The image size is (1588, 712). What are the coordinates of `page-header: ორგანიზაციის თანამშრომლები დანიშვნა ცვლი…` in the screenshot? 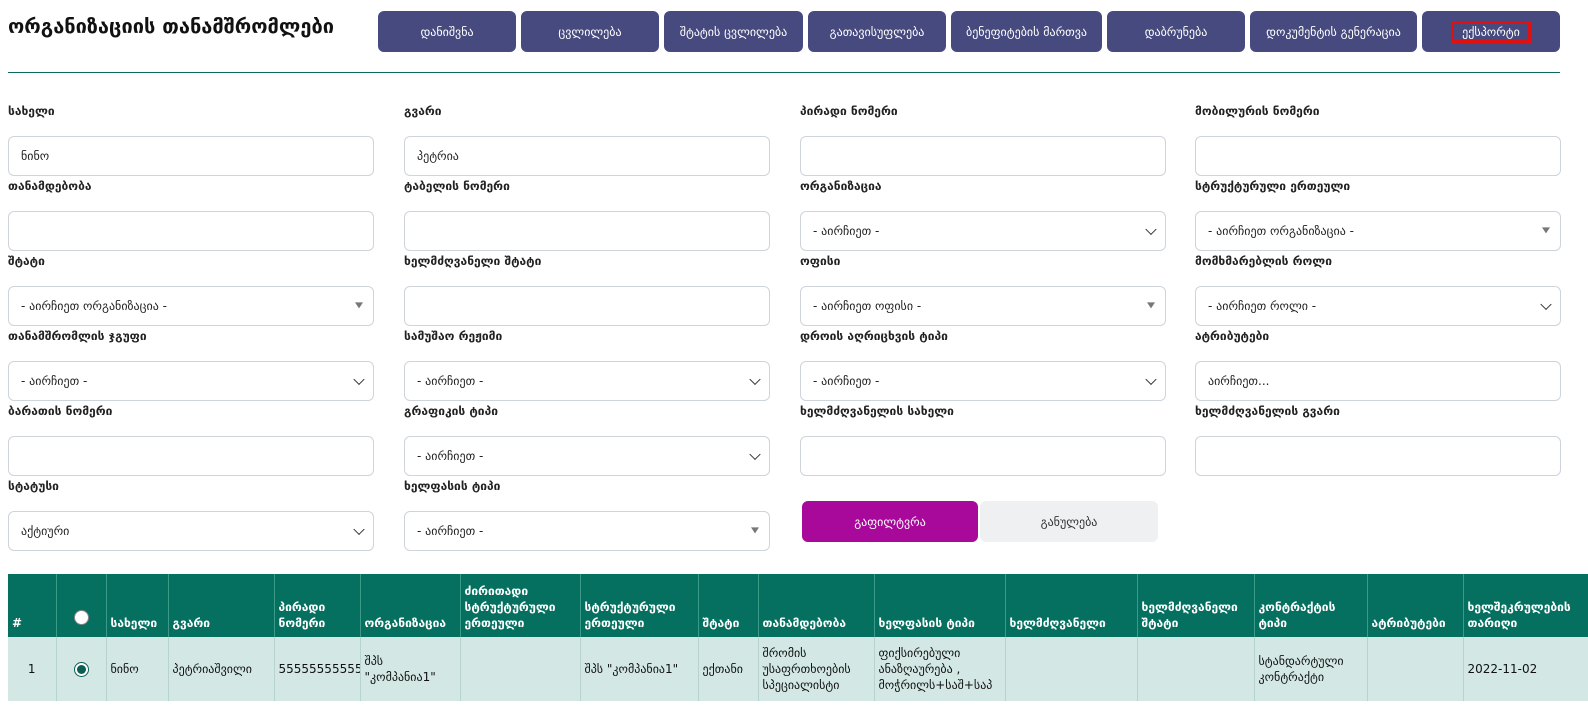 It's located at (794, 36).